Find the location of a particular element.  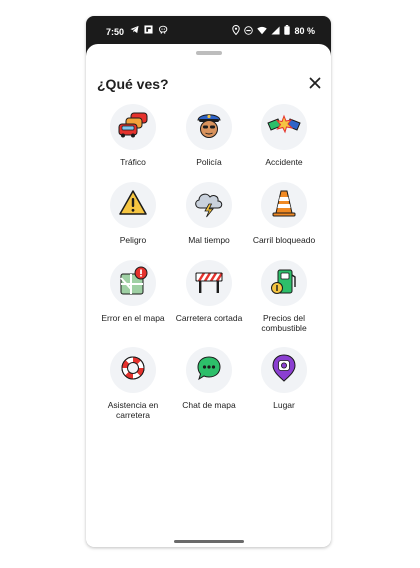

battery-percentage: 80 % is located at coordinates (304, 31).